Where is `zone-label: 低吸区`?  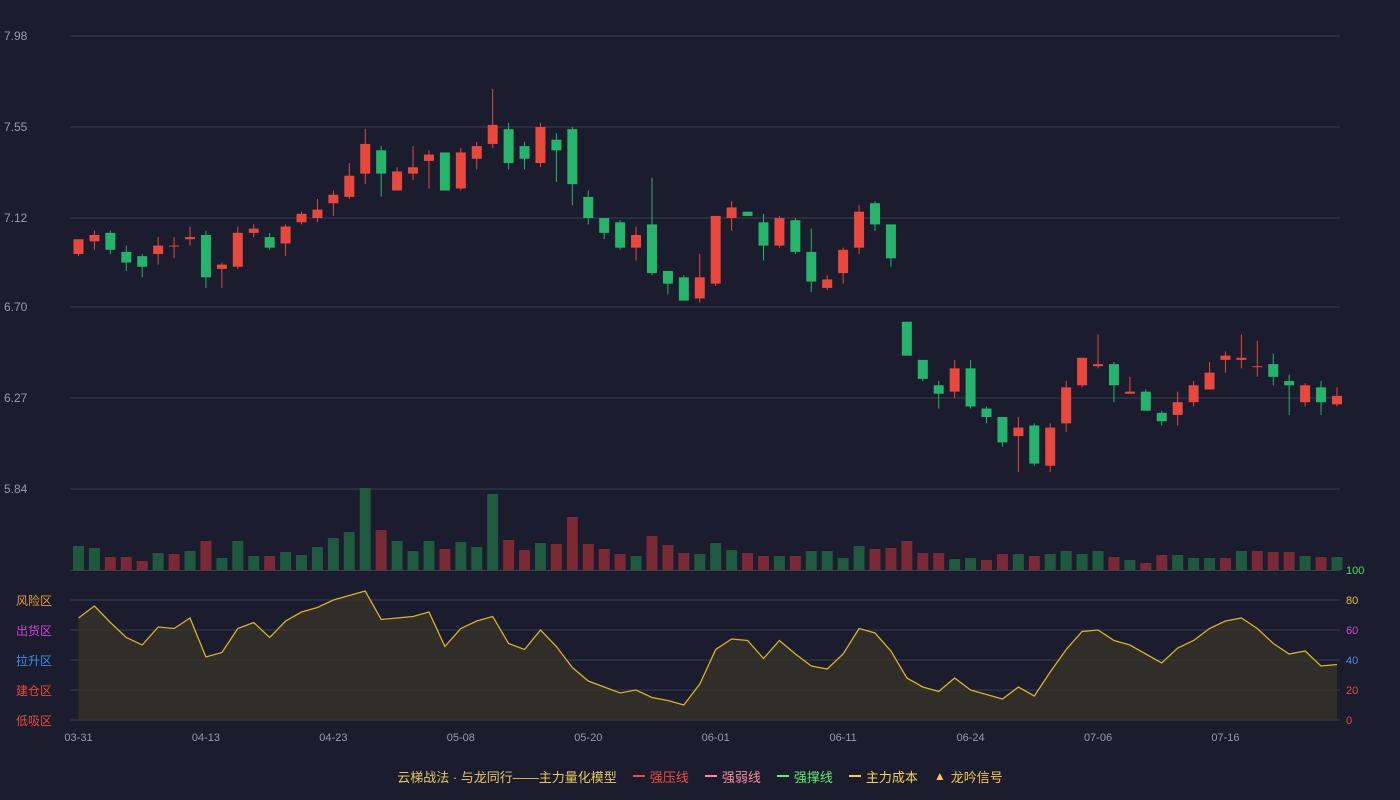
zone-label: 低吸区 is located at coordinates (34, 721).